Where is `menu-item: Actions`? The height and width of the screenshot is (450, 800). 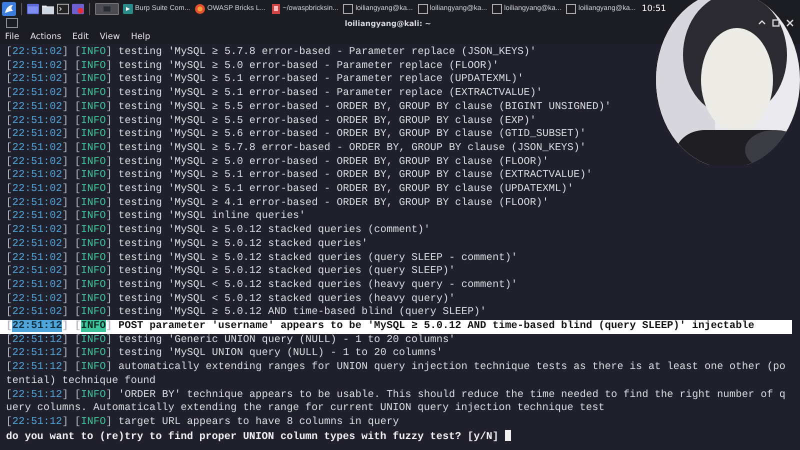
menu-item: Actions is located at coordinates (46, 37).